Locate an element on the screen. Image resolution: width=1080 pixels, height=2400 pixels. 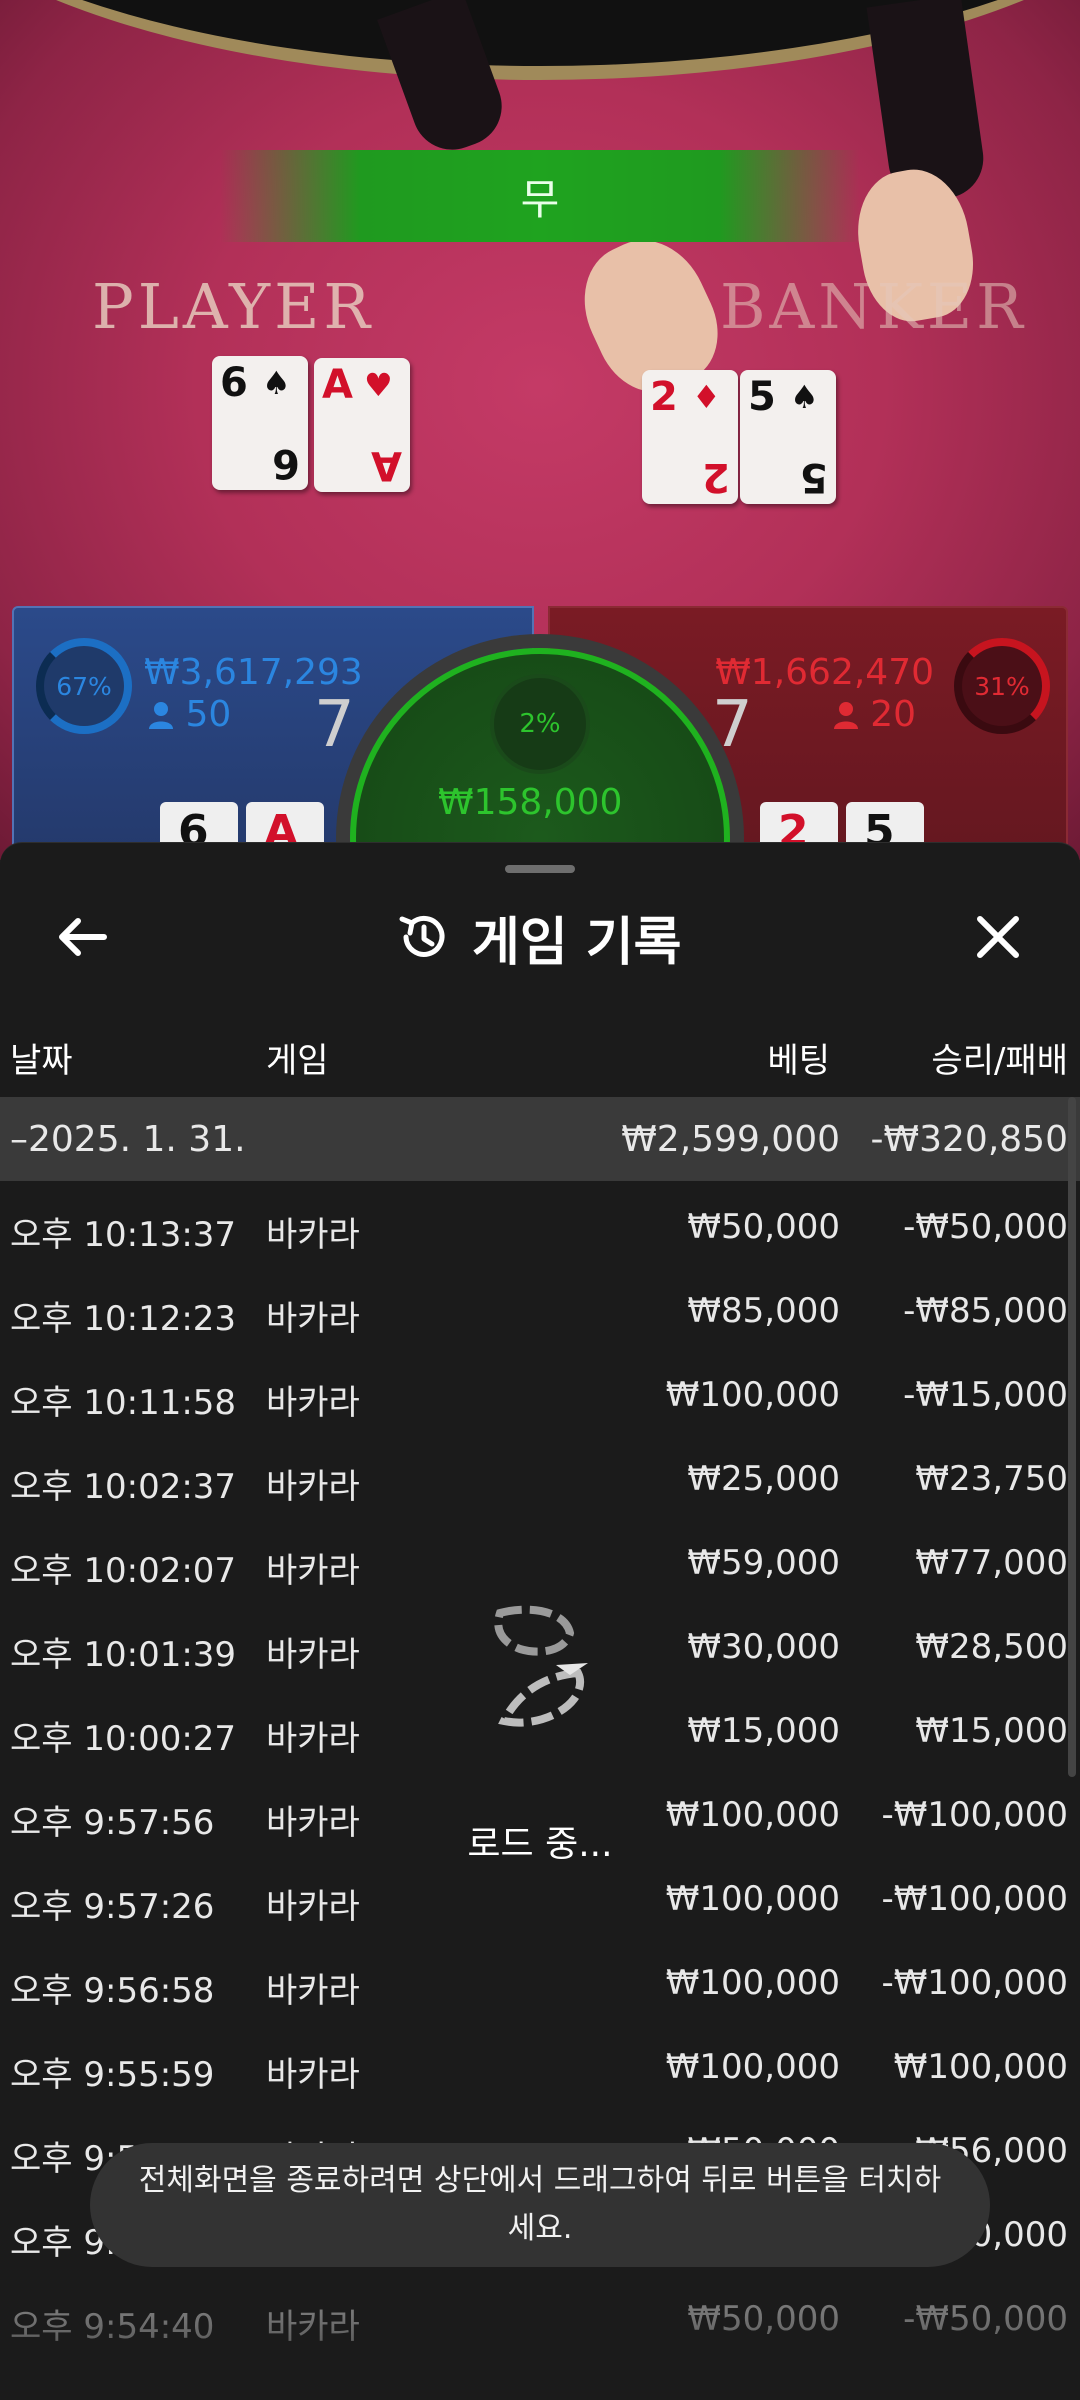
banker-card-1: 2 ♦ 2 is located at coordinates (690, 437).